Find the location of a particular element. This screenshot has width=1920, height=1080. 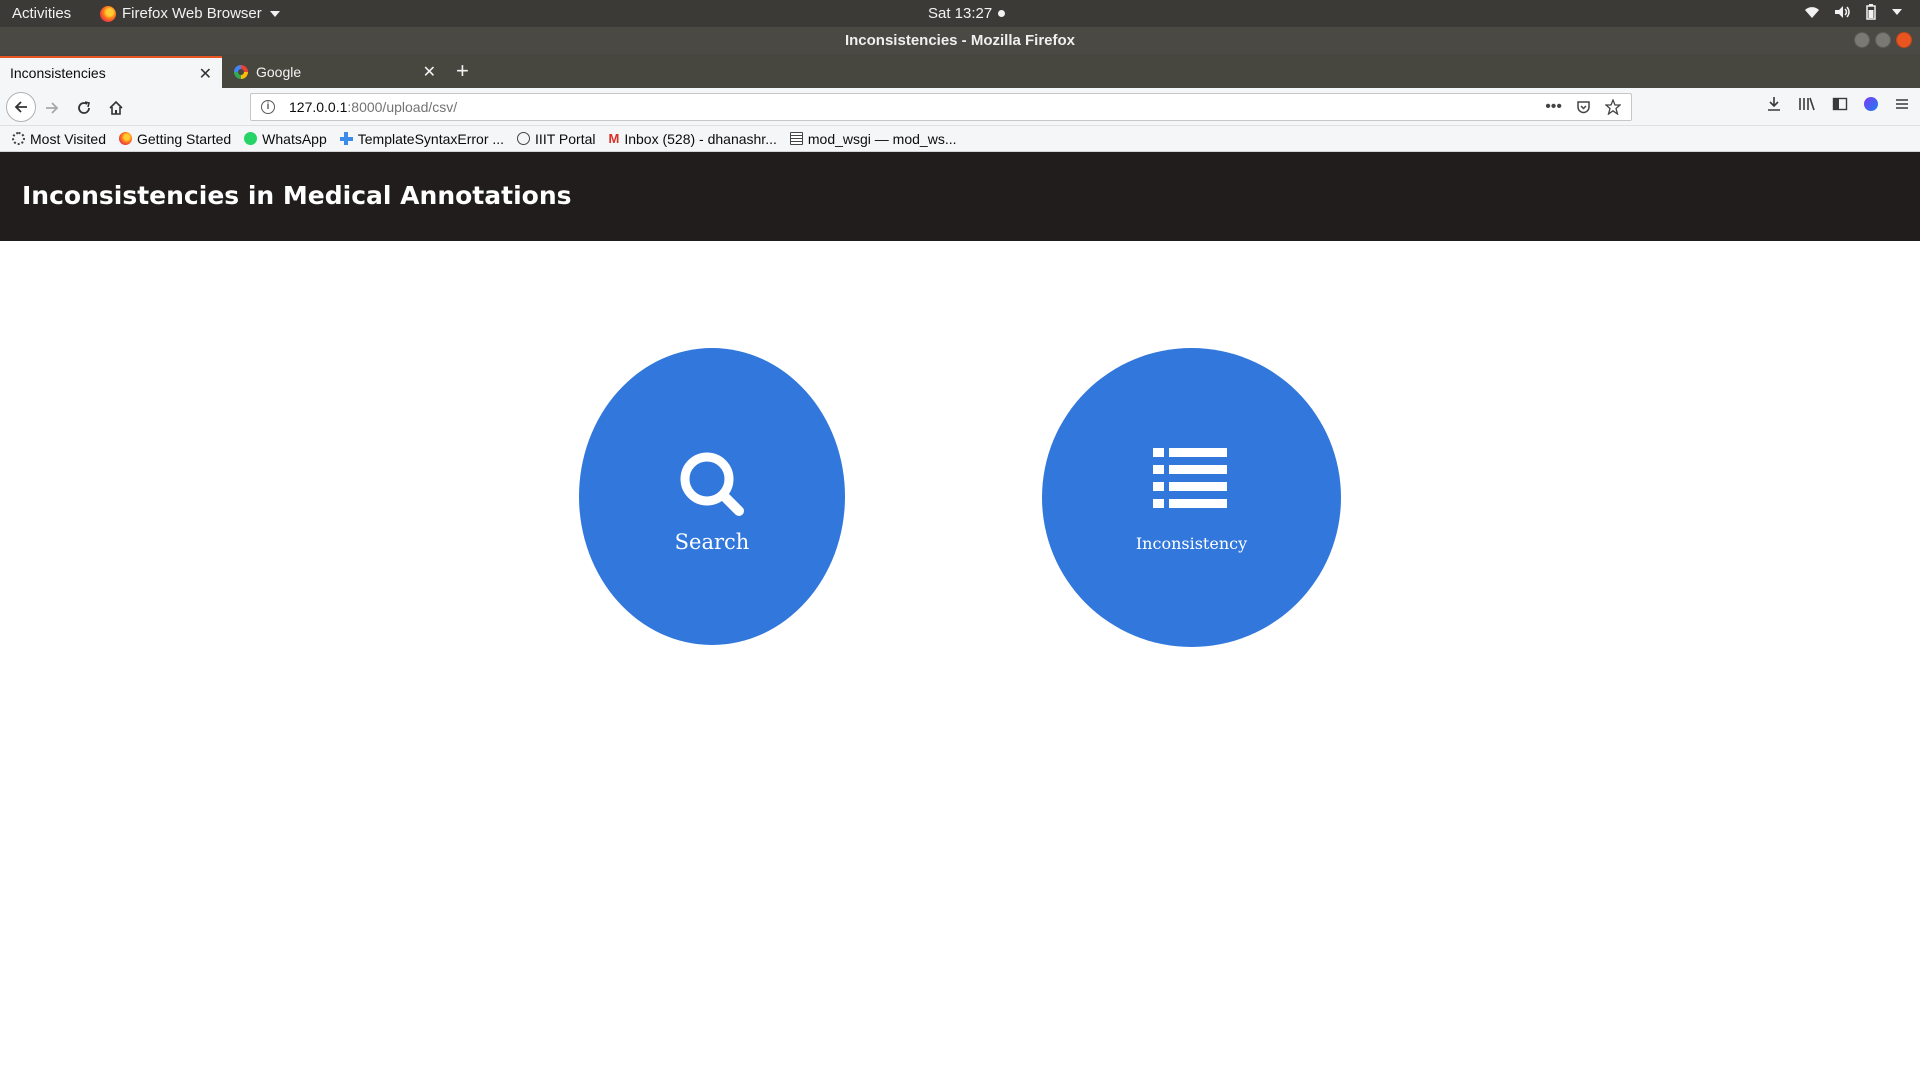

plus-icon is located at coordinates (346, 138).